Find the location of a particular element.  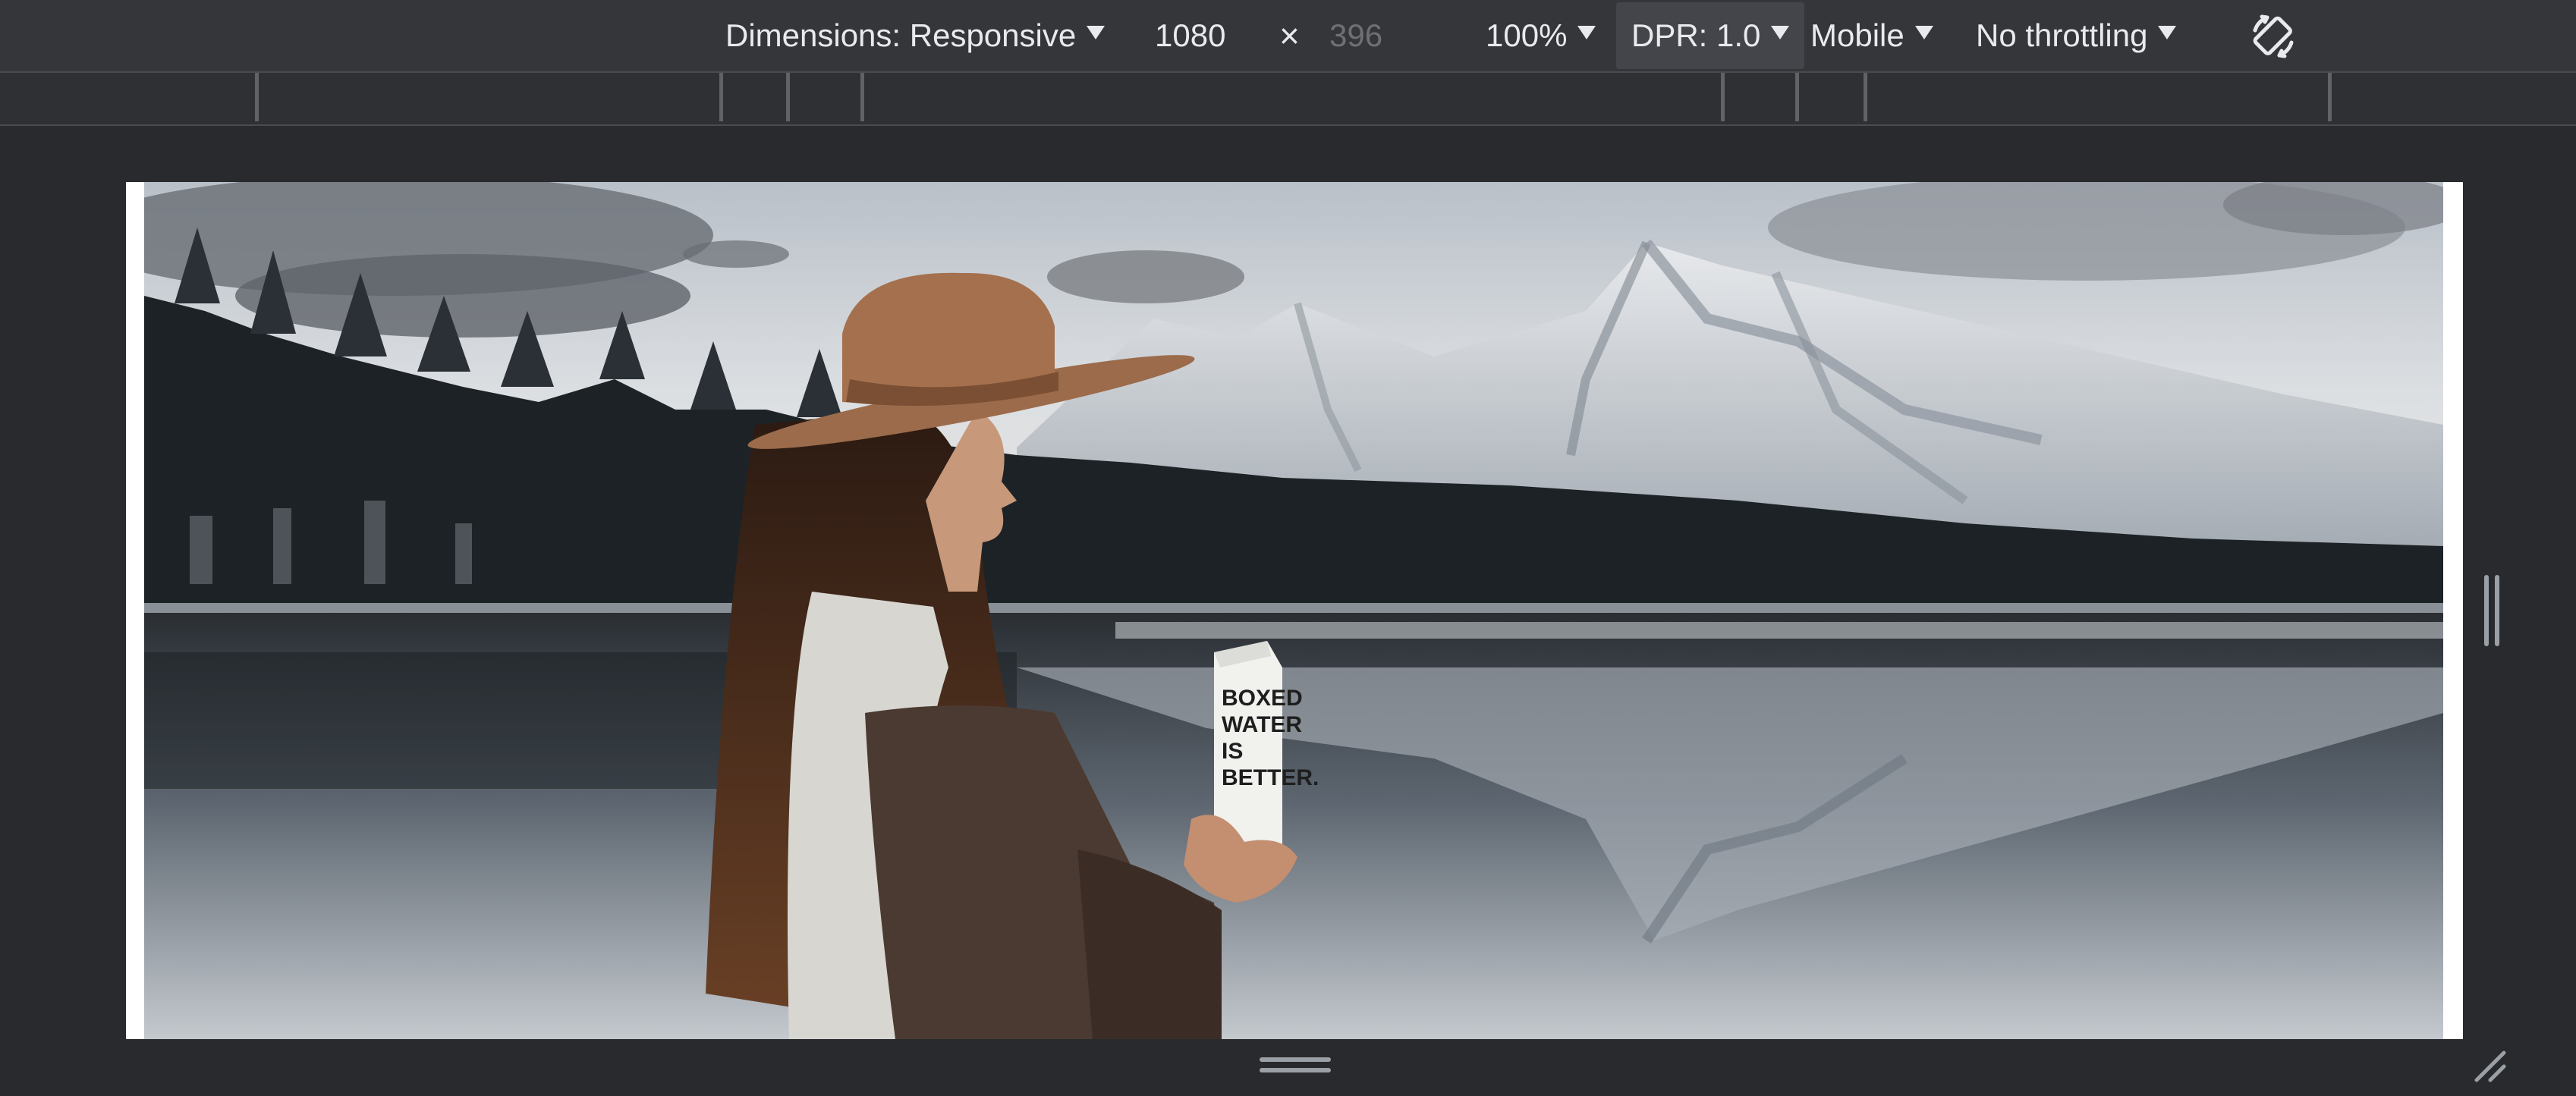

carton-line-1: BOXED is located at coordinates (1262, 698).